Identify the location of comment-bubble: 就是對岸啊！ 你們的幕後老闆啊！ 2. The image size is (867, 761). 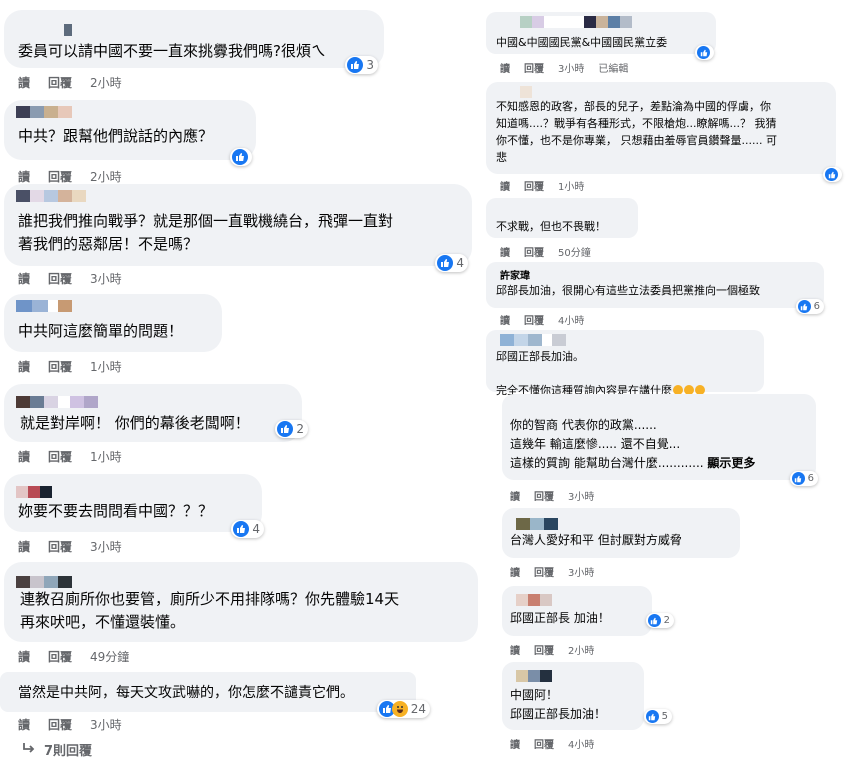
(156, 413).